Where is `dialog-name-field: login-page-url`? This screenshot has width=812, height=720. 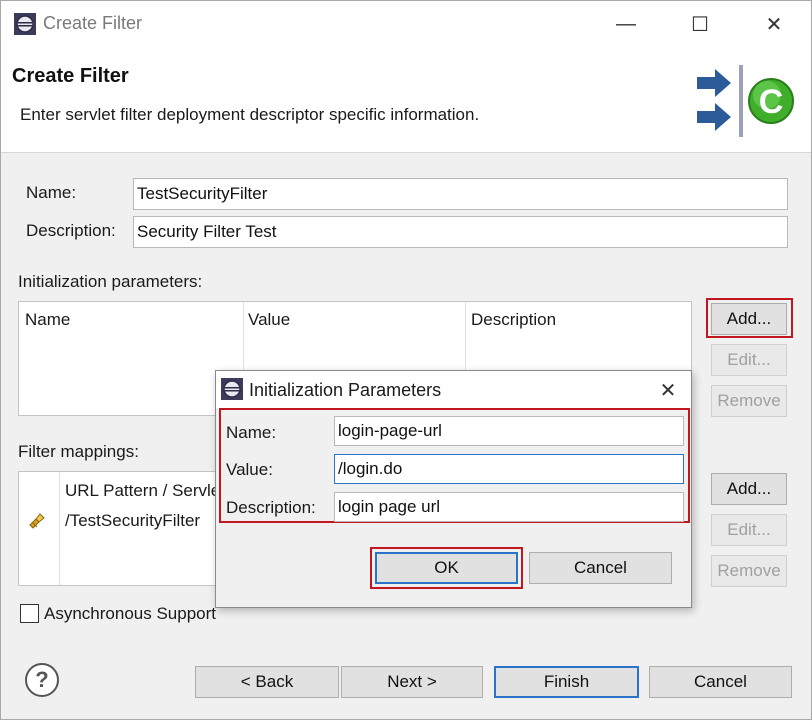 dialog-name-field: login-page-url is located at coordinates (509, 431).